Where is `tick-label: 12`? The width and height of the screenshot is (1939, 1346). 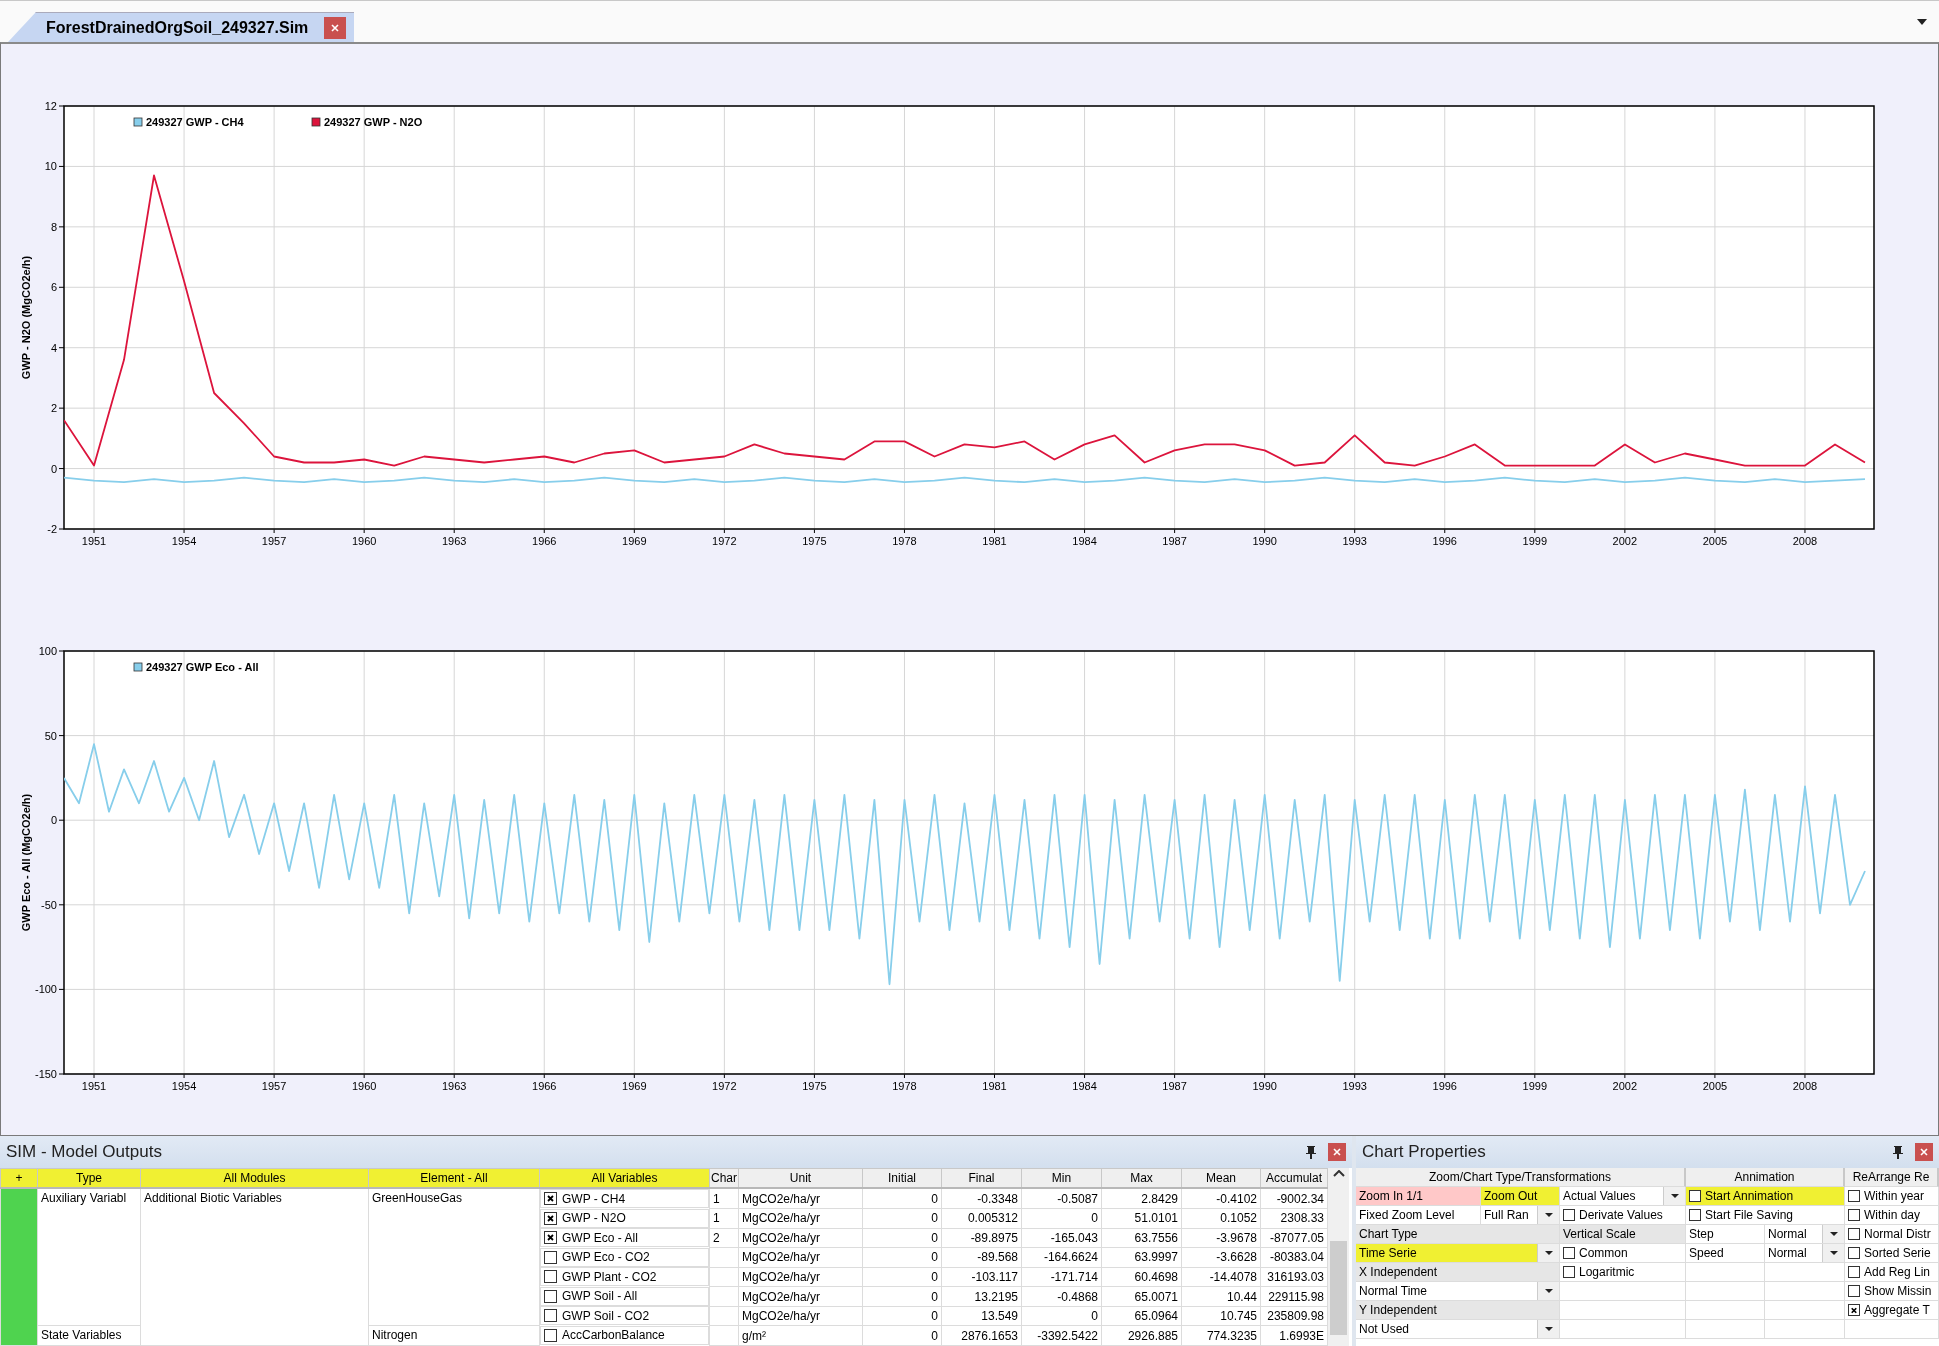
tick-label: 12 is located at coordinates (50, 106).